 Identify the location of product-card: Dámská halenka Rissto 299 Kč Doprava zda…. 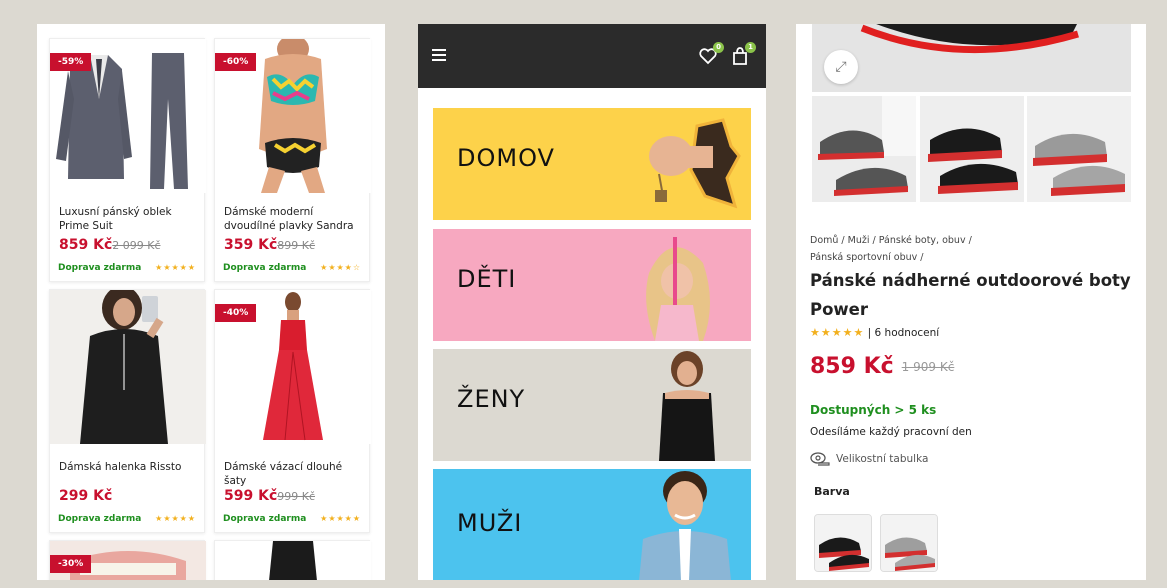
(127, 411).